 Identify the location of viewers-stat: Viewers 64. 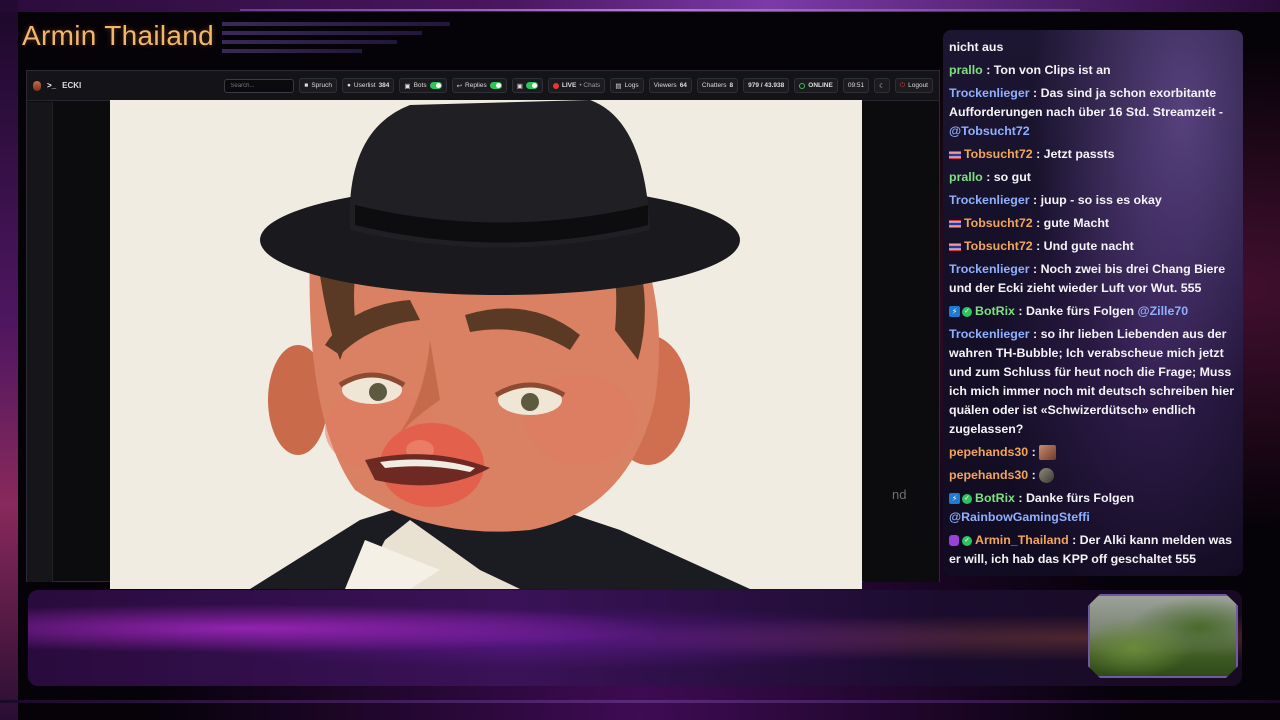
(670, 85).